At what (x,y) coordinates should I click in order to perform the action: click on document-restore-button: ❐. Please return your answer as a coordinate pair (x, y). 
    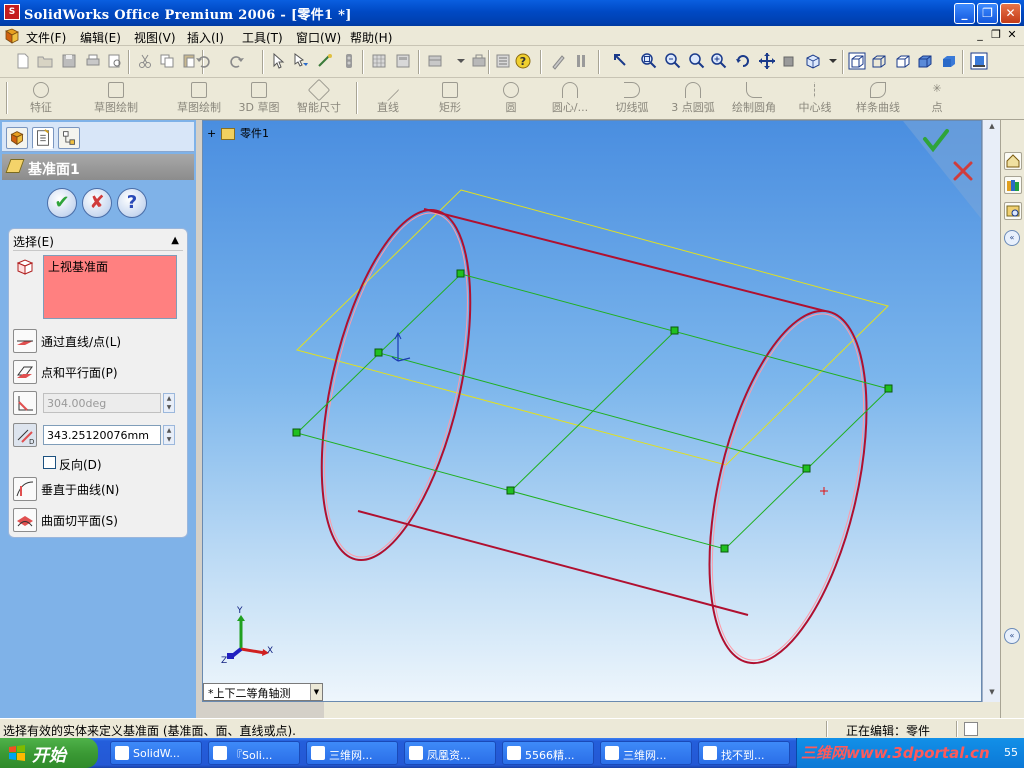
    Looking at the image, I should click on (996, 36).